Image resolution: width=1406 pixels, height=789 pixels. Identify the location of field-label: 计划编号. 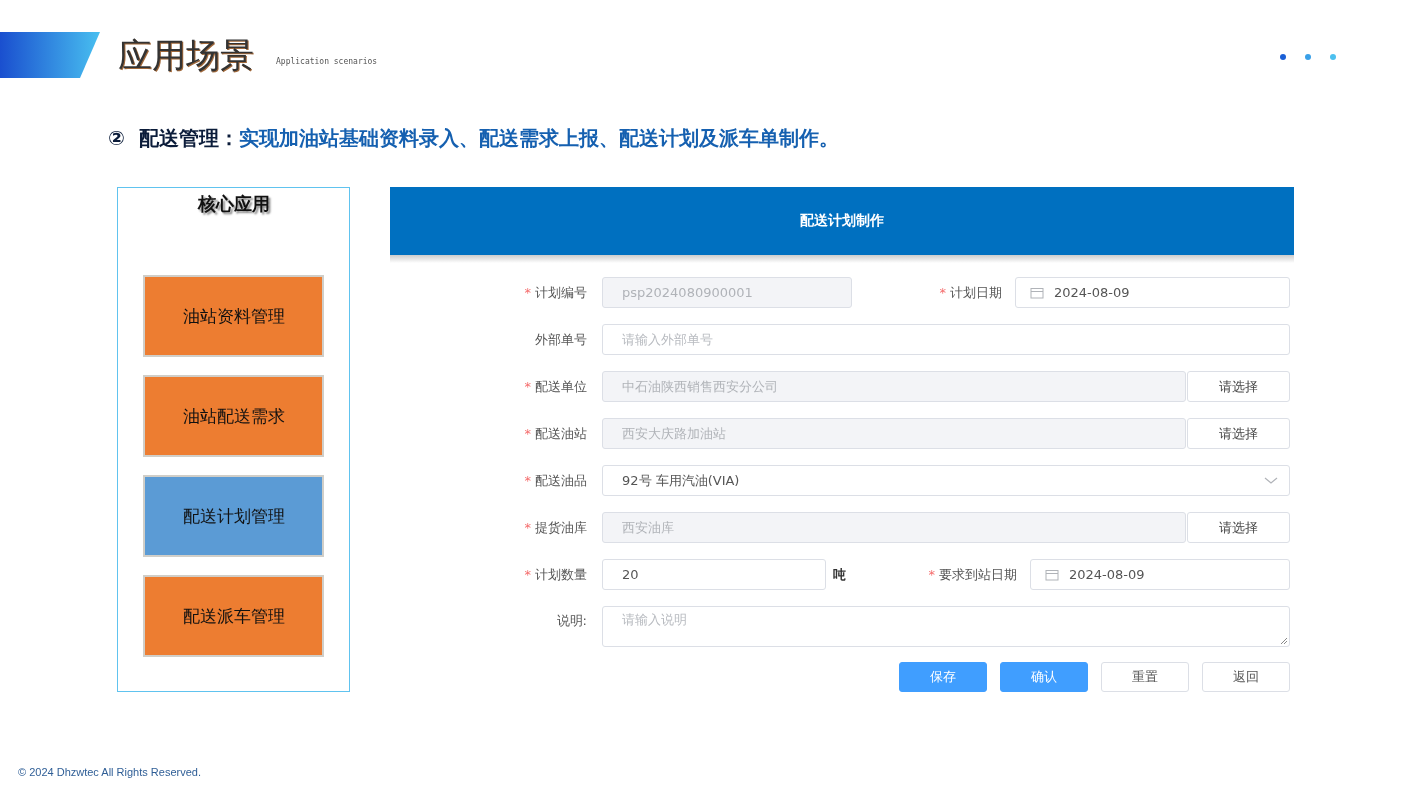
(561, 292).